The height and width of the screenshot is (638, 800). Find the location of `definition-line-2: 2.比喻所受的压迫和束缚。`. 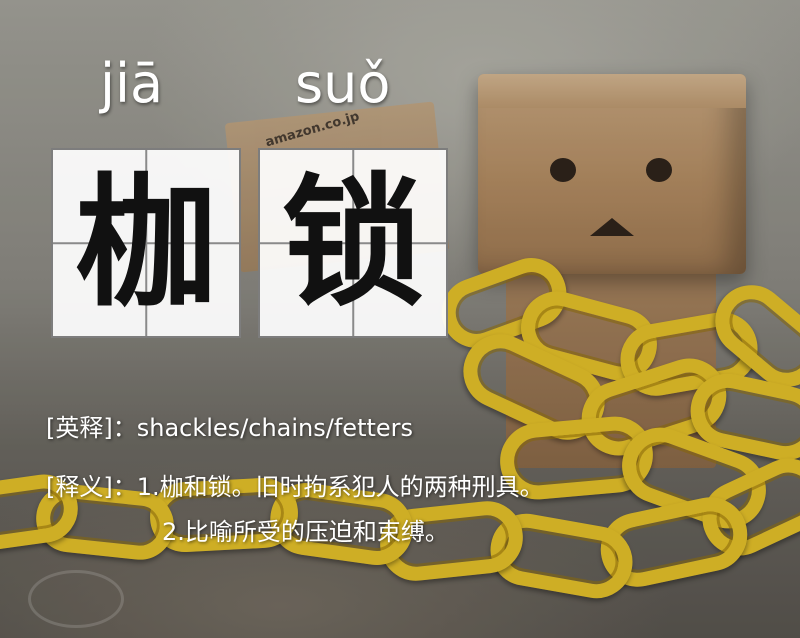

definition-line-2: 2.比喻所受的压迫和束缚。 is located at coordinates (305, 529).